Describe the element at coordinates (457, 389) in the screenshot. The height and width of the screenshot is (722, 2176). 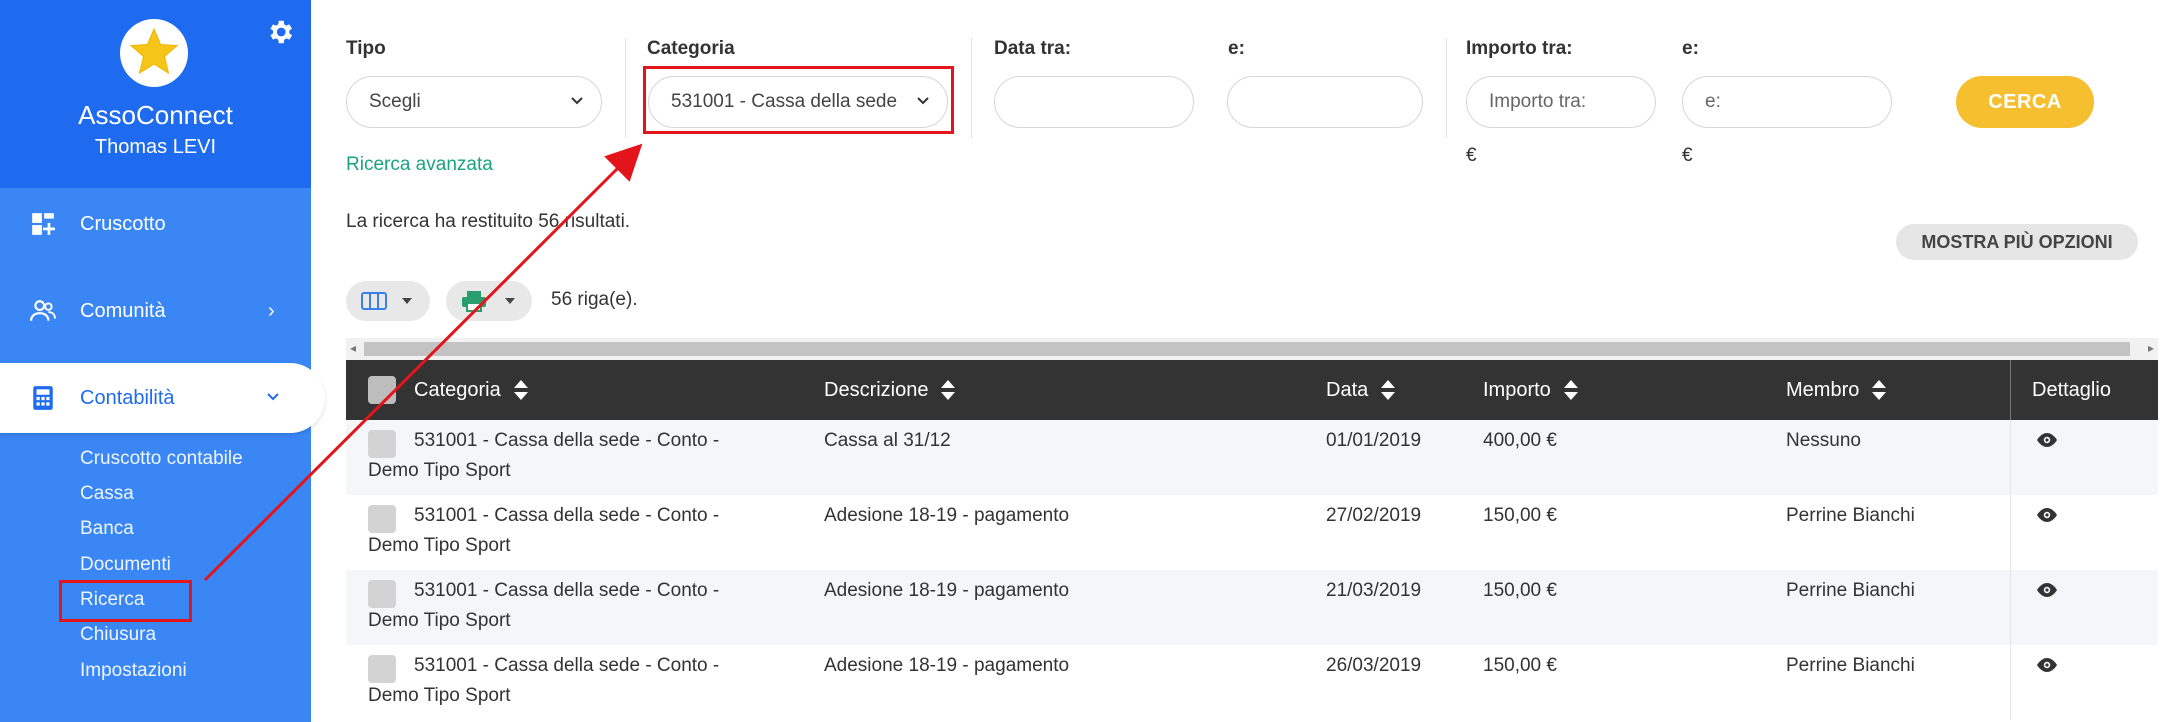
I see `column-label: Categoria` at that location.